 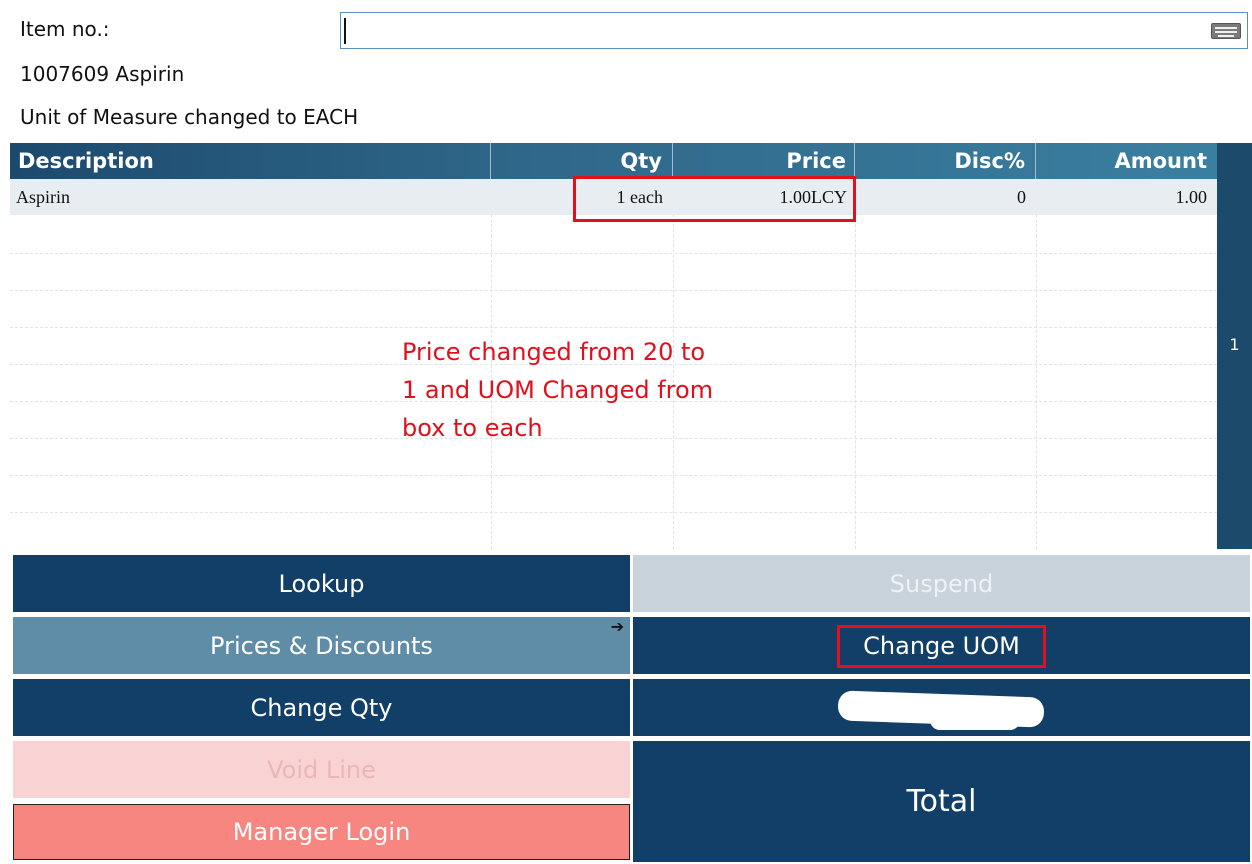 I want to click on column-header-qty: Qty, so click(x=582, y=161).